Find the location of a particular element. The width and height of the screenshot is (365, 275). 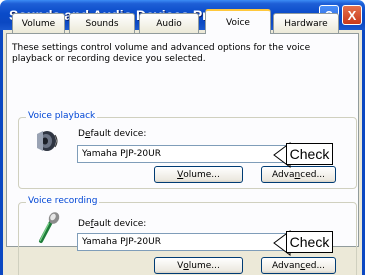

recording-device-select: Yamaha PJP-20UR is located at coordinates (186, 242).